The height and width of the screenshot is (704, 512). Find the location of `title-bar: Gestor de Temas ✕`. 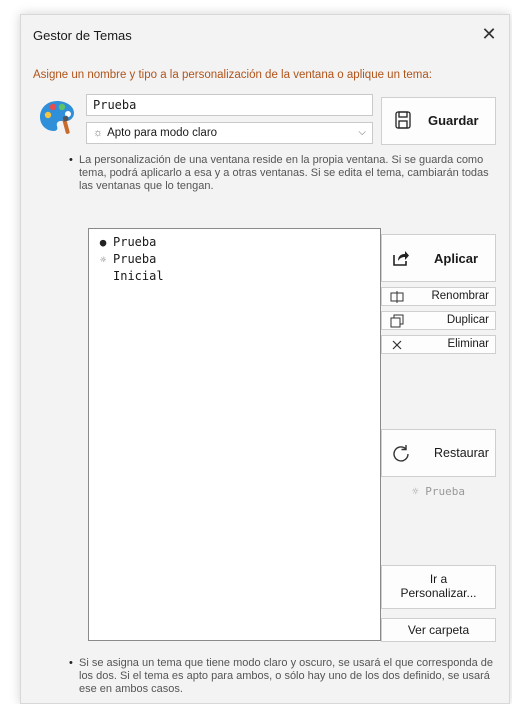

title-bar: Gestor de Temas ✕ is located at coordinates (265, 34).